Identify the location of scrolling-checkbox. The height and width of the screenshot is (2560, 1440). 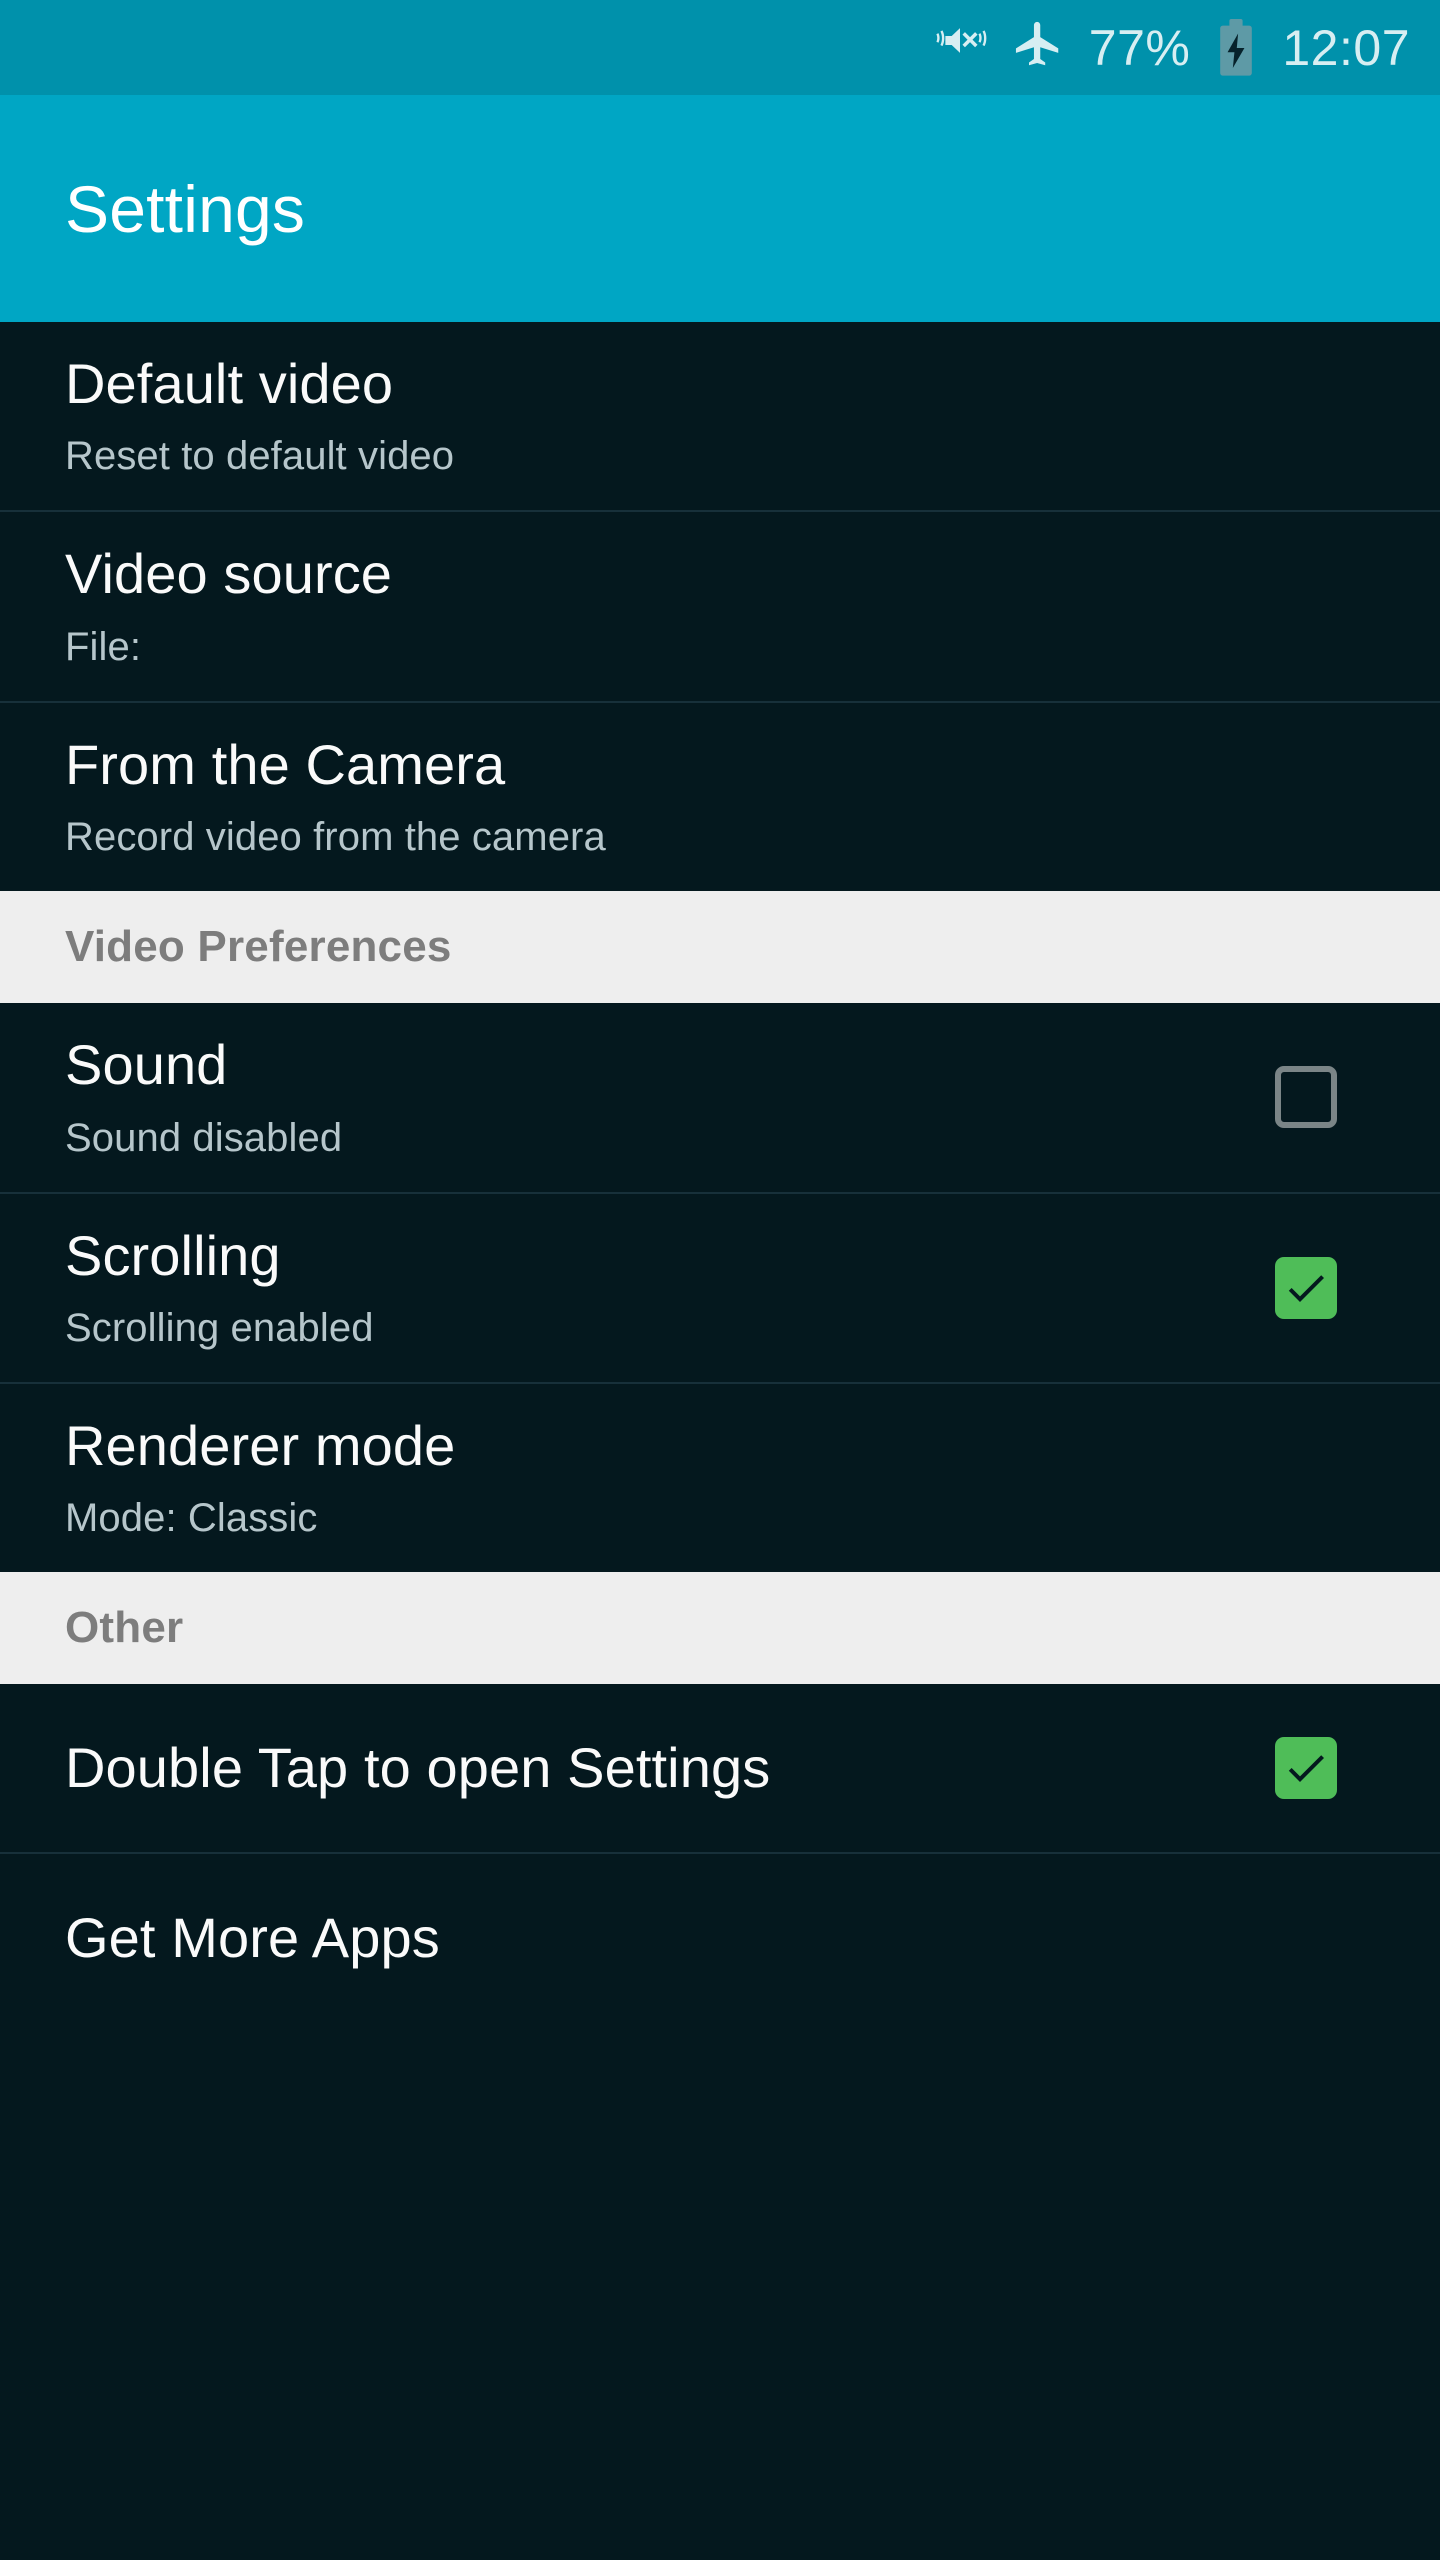
(1306, 1287).